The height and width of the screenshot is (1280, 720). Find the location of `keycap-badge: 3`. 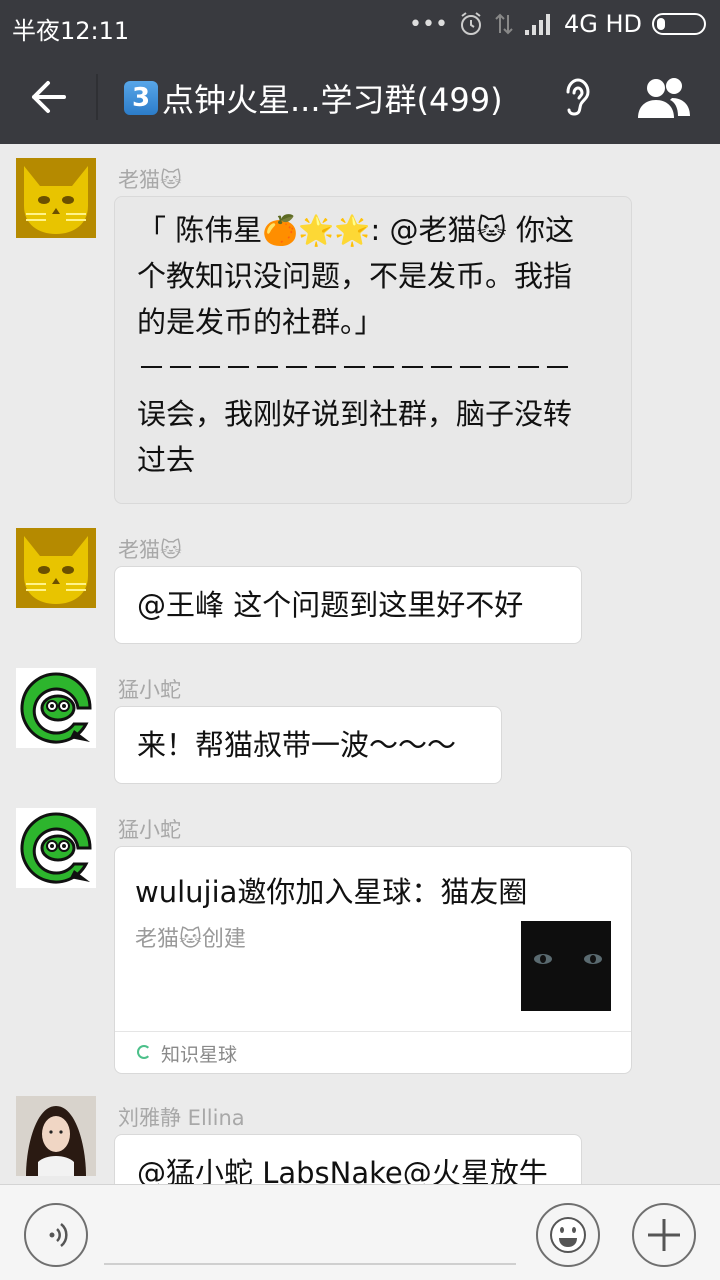

keycap-badge: 3 is located at coordinates (141, 98).